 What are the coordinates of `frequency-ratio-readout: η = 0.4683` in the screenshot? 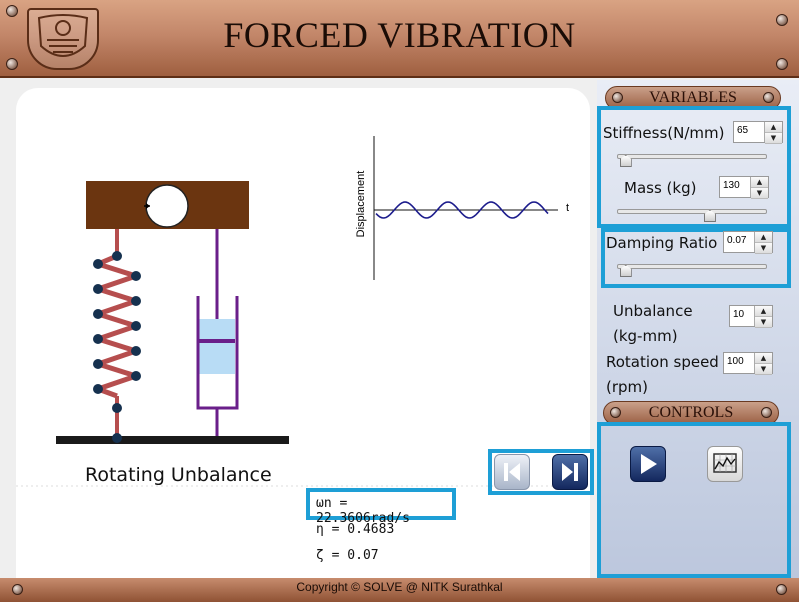 It's located at (355, 529).